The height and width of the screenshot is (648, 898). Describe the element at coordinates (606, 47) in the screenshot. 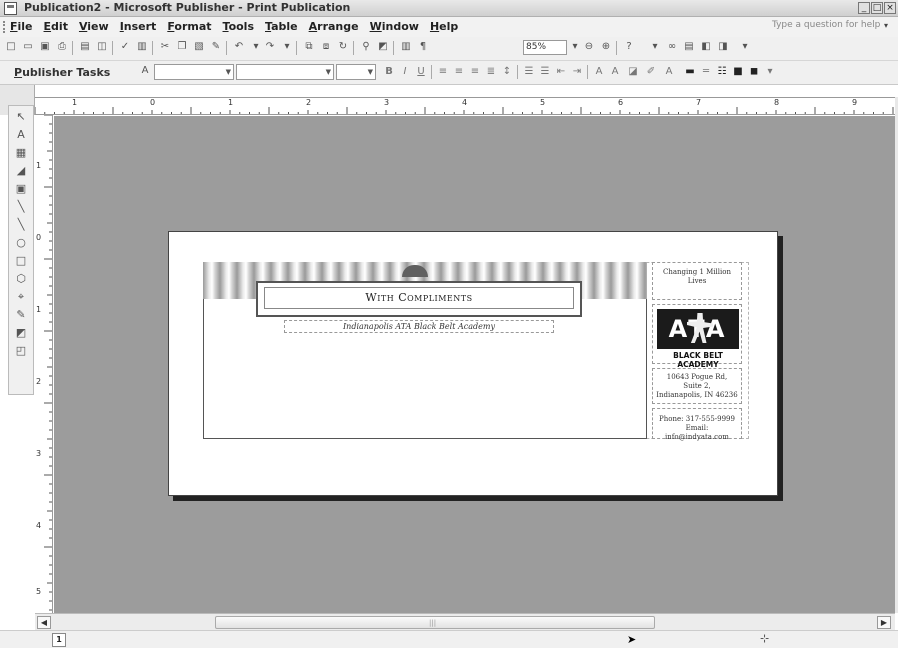

I see `zoom-in-icon: ⊕` at that location.